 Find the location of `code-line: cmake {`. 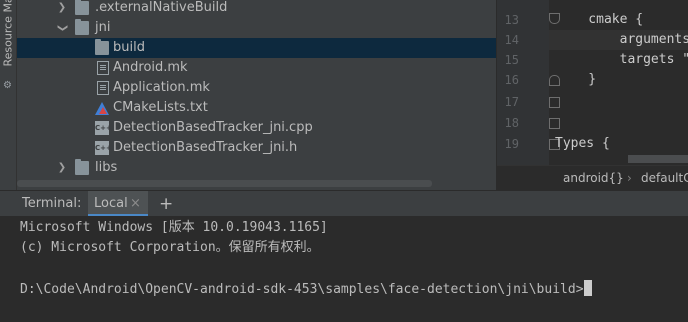

code-line: cmake { is located at coordinates (600, 19).